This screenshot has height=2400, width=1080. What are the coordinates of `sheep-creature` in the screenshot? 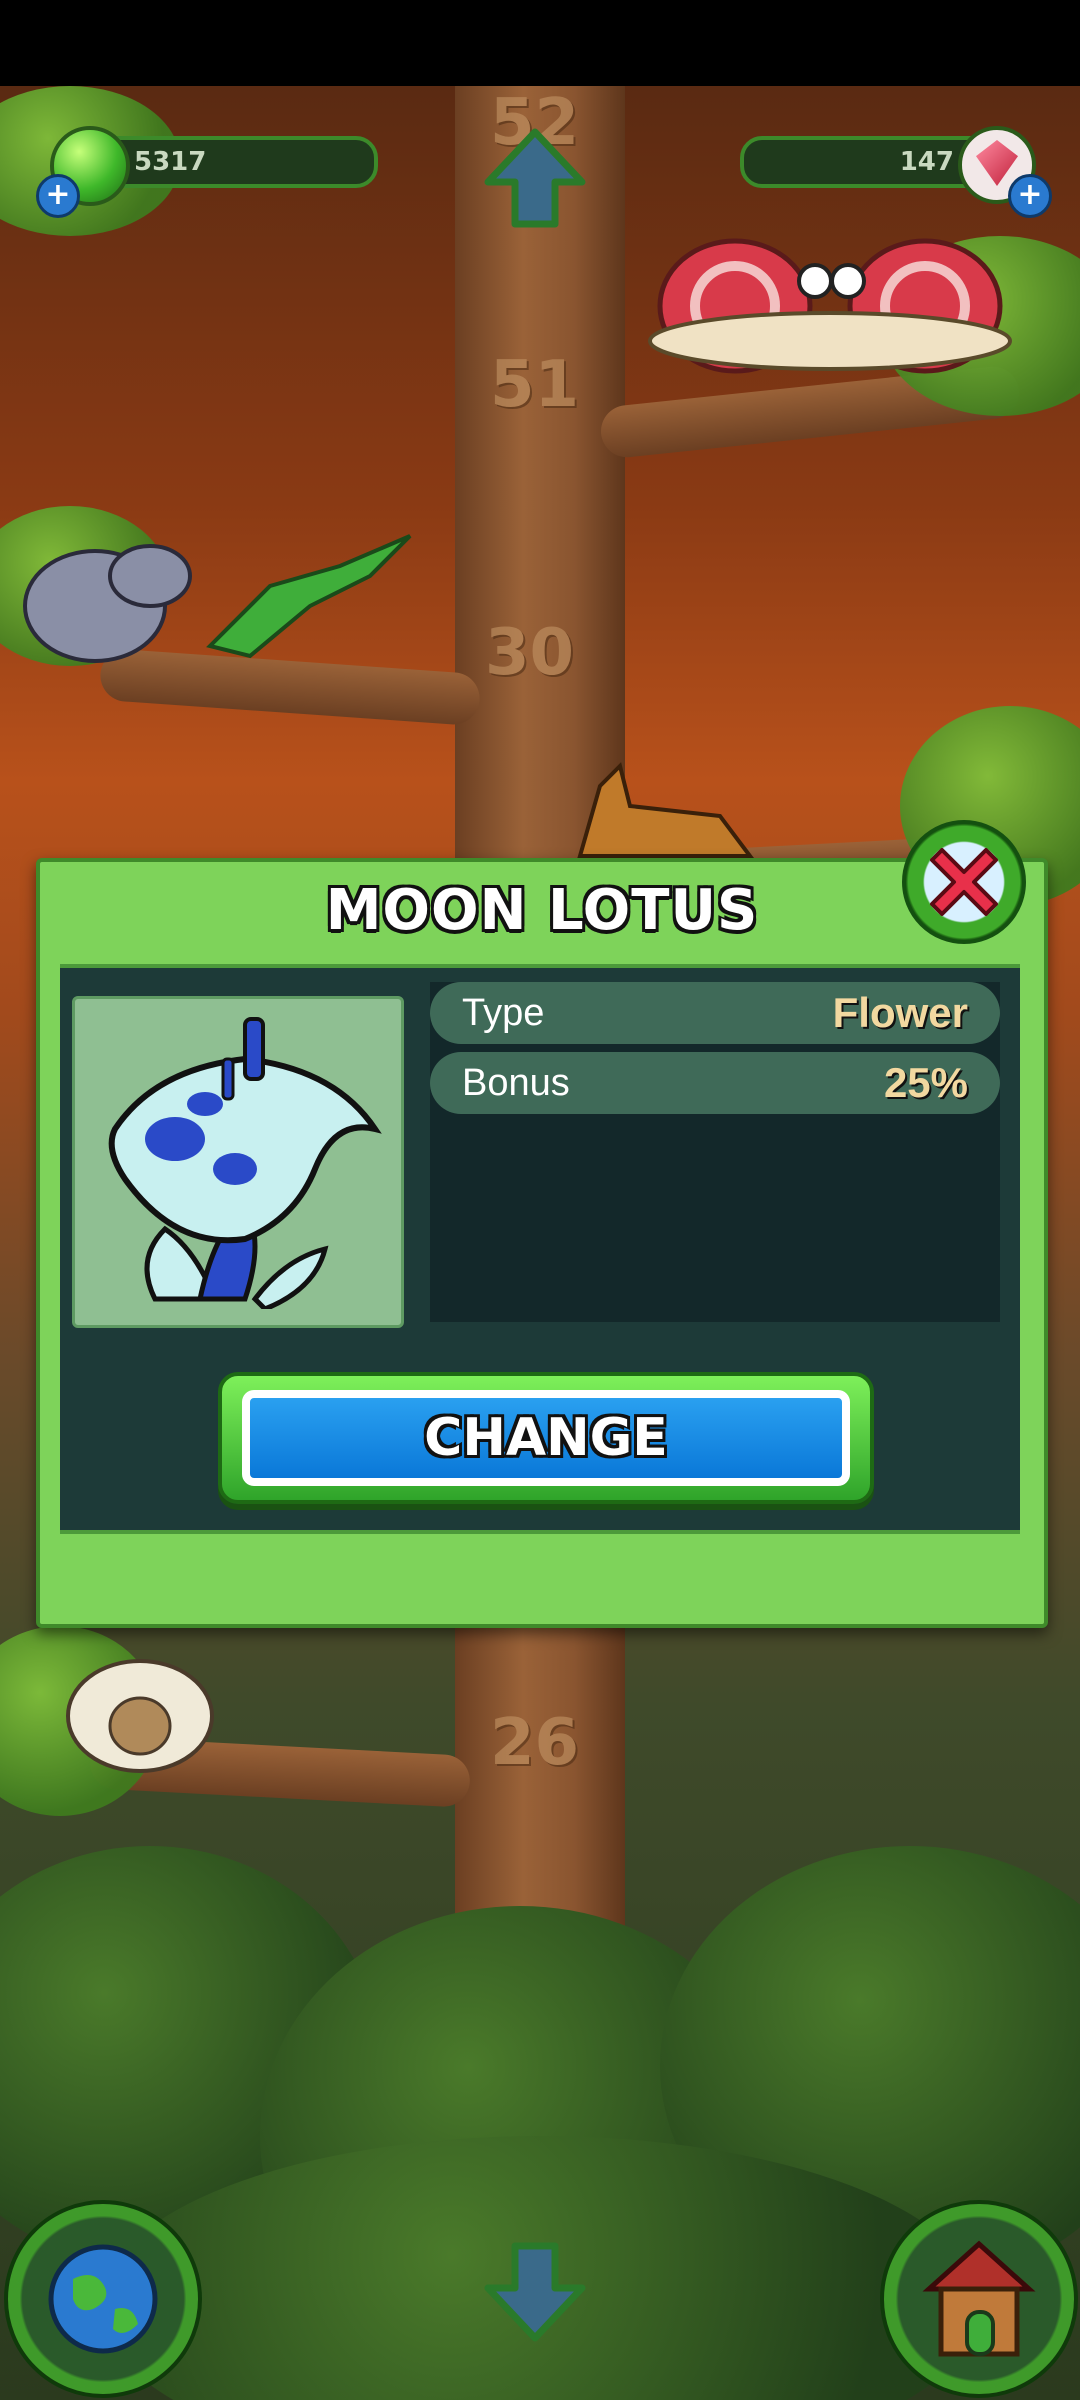 It's located at (140, 1711).